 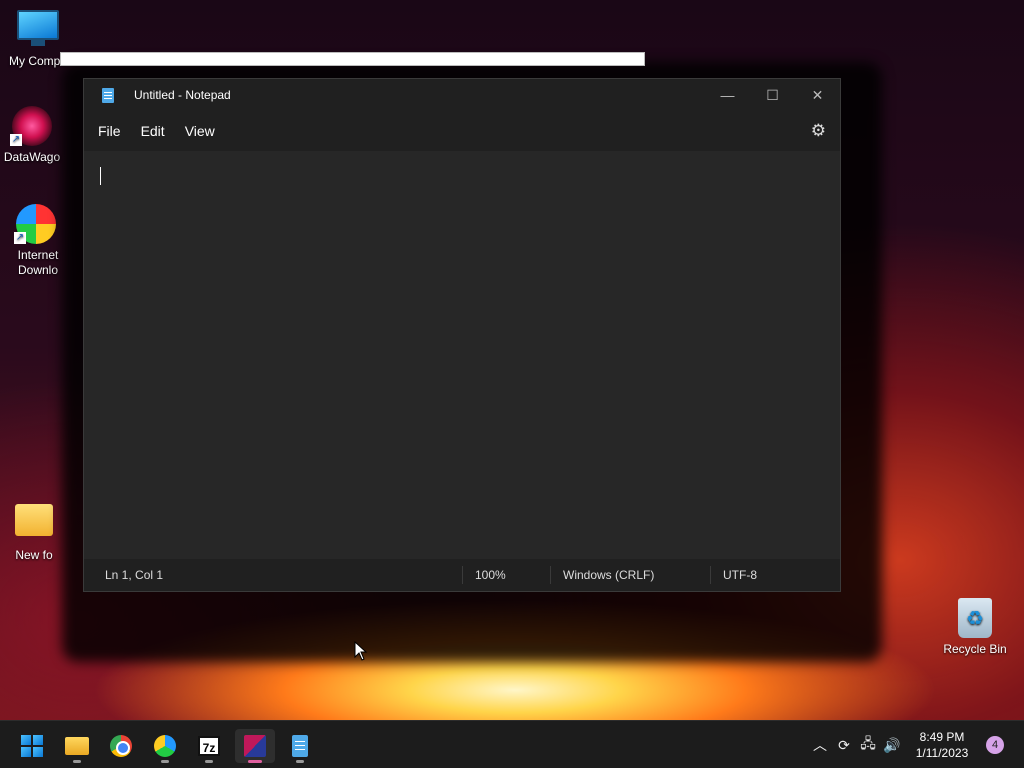 What do you see at coordinates (38, 30) in the screenshot?
I see `computer-icon` at bounding box center [38, 30].